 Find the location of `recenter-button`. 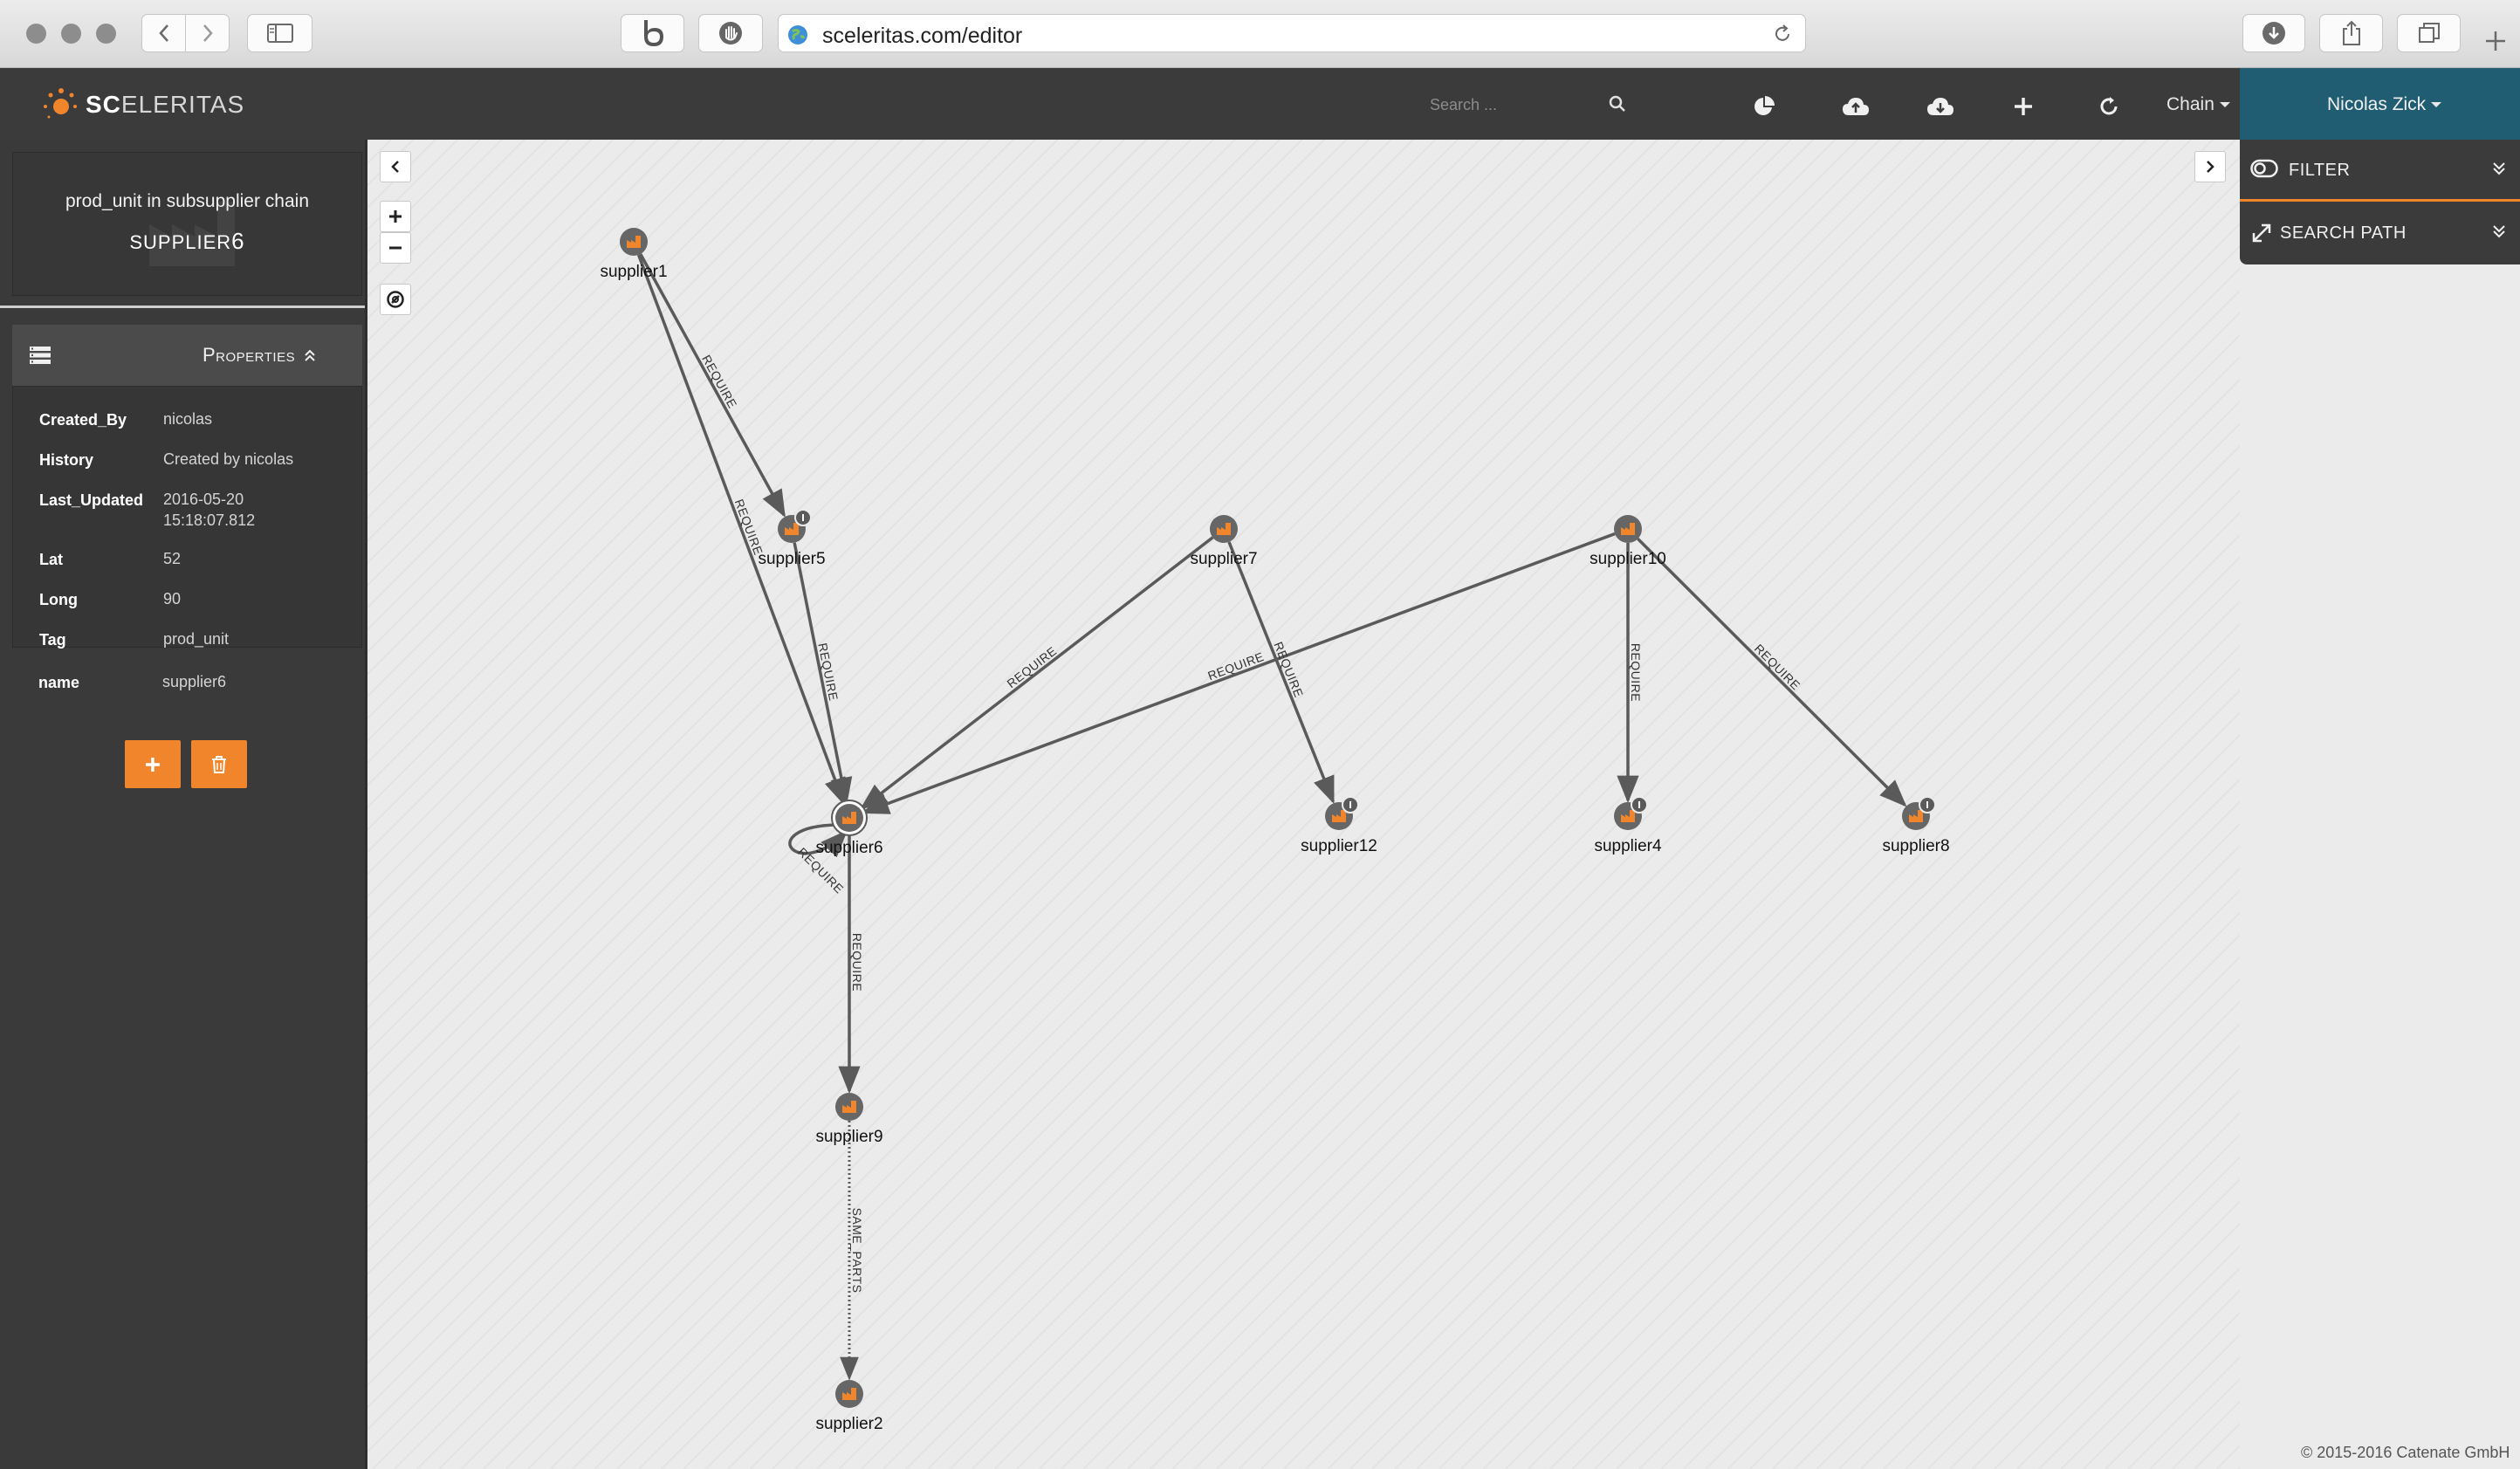

recenter-button is located at coordinates (395, 299).